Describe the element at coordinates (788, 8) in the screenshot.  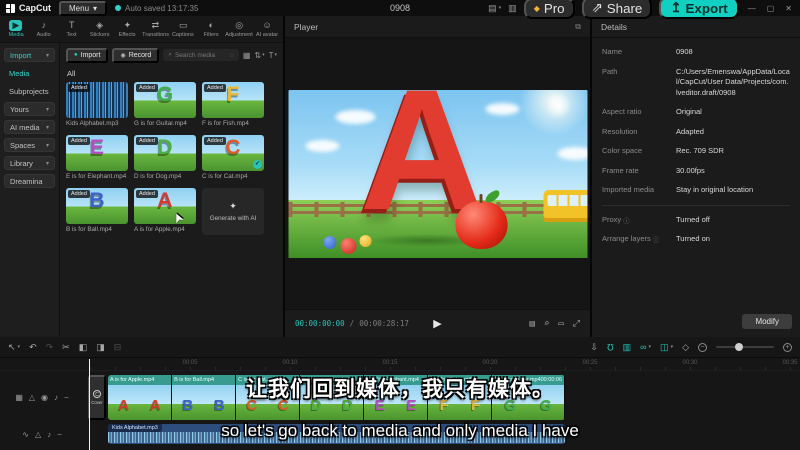
I see `close-button: ✕` at that location.